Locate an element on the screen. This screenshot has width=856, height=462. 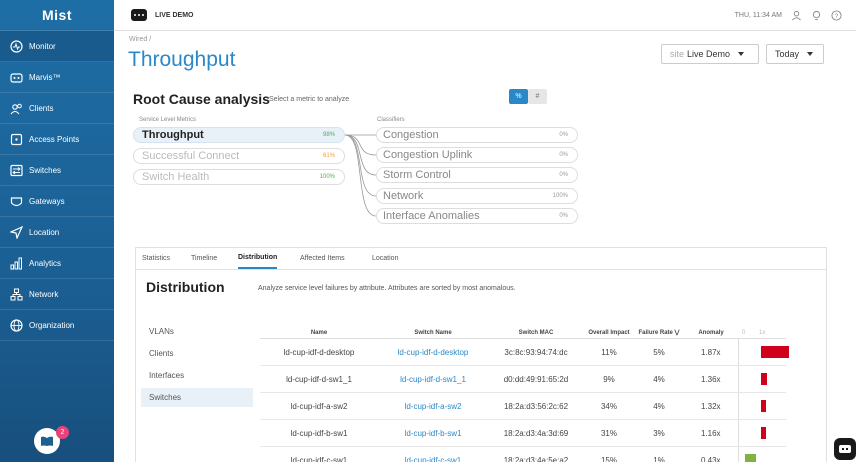
sidebar-item-label: Monitor is located at coordinates (42, 46).